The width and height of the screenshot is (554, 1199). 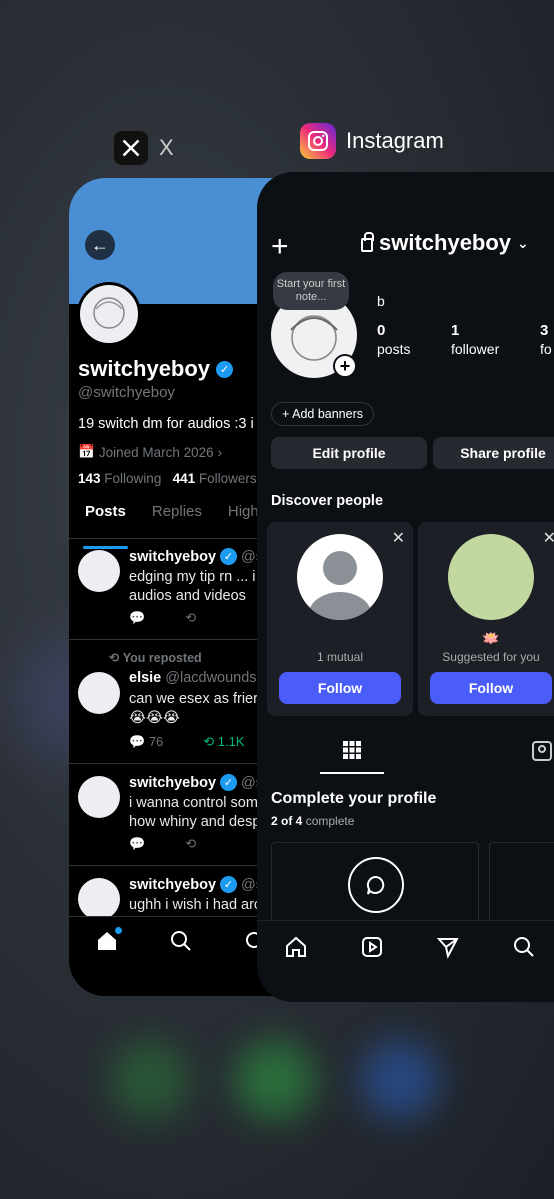 I want to click on ig-username: switchyeboy, so click(x=445, y=242).